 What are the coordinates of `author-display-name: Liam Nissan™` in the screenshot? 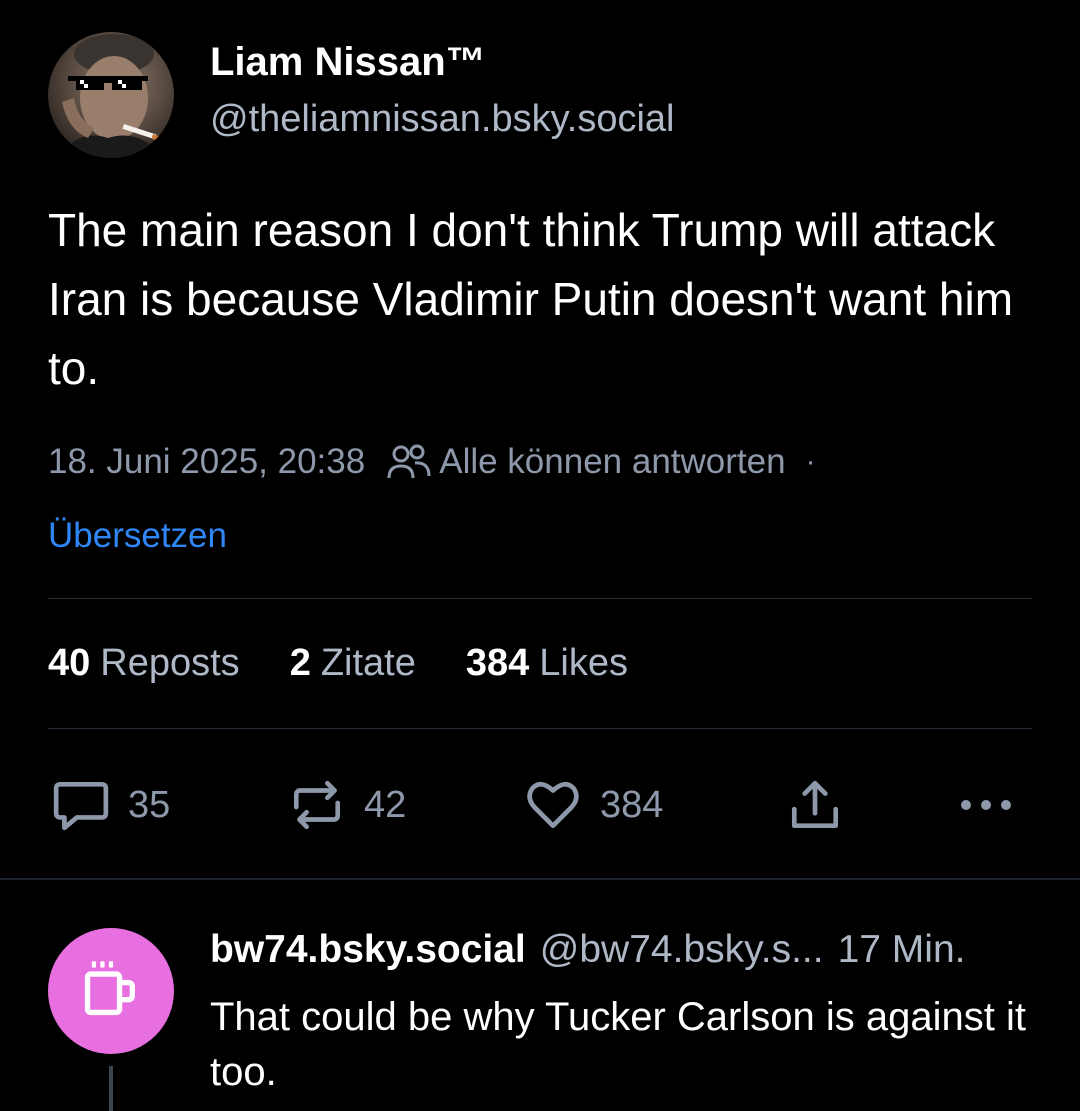 It's located at (348, 62).